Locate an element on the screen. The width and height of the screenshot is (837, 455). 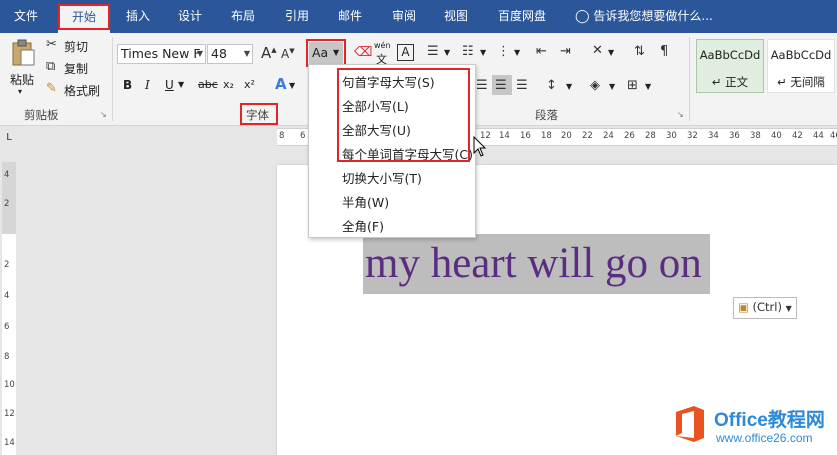
copy-button: ⧉ 复制 is located at coordinates (76, 68).